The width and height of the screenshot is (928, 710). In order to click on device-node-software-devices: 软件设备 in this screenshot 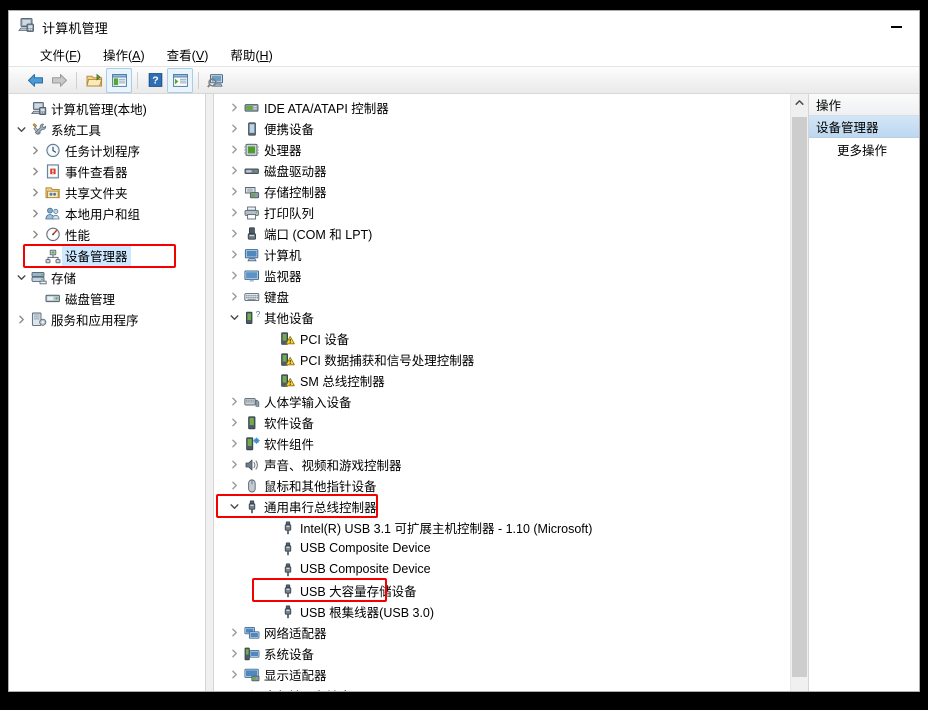, I will do `click(502, 422)`.